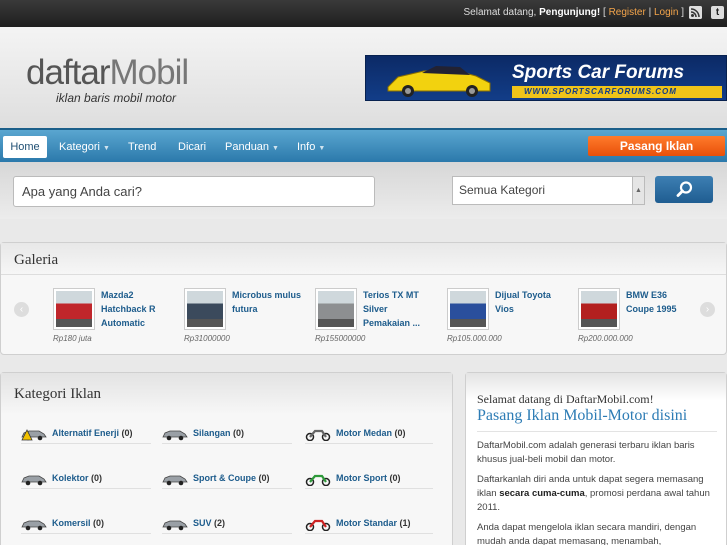  Describe the element at coordinates (565, 399) in the screenshot. I see `welcome-line1: Selamat datang di DaftarMobil.com!` at that location.